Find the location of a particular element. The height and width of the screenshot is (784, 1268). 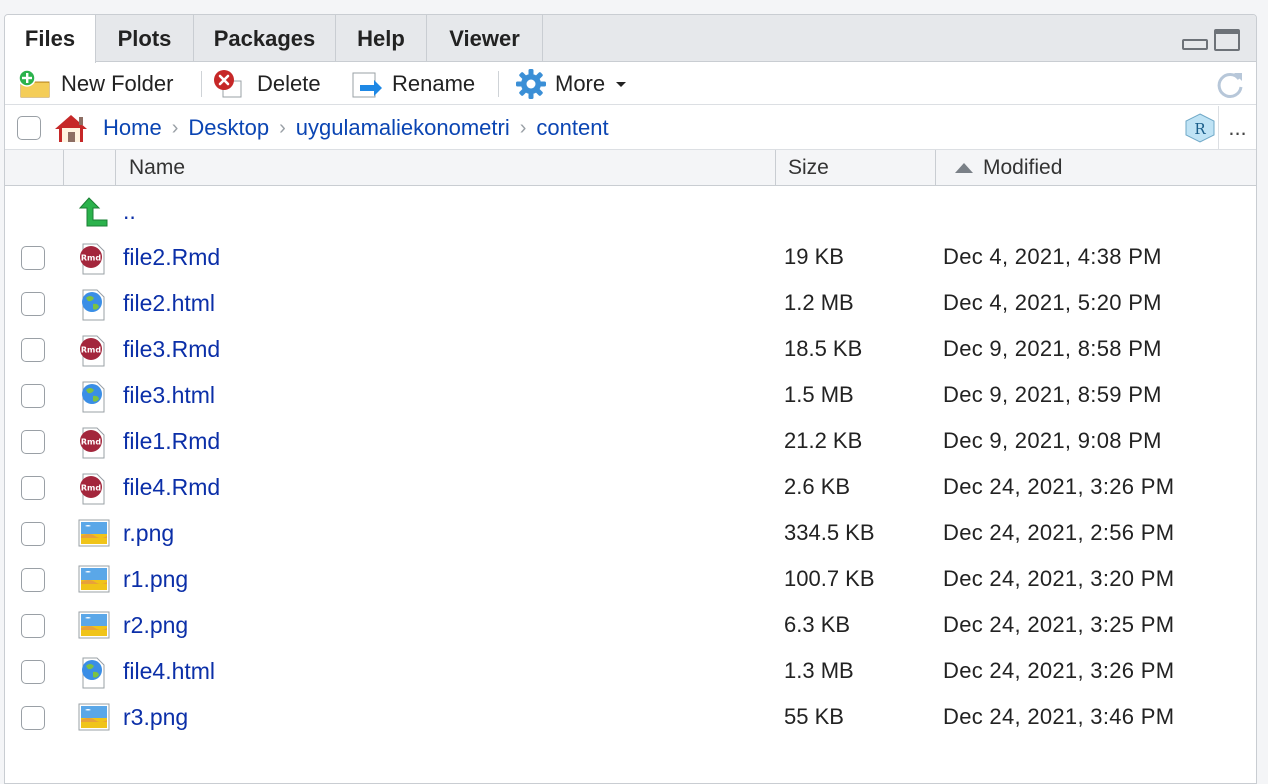

file-name-link: r2.png is located at coordinates (155, 625).